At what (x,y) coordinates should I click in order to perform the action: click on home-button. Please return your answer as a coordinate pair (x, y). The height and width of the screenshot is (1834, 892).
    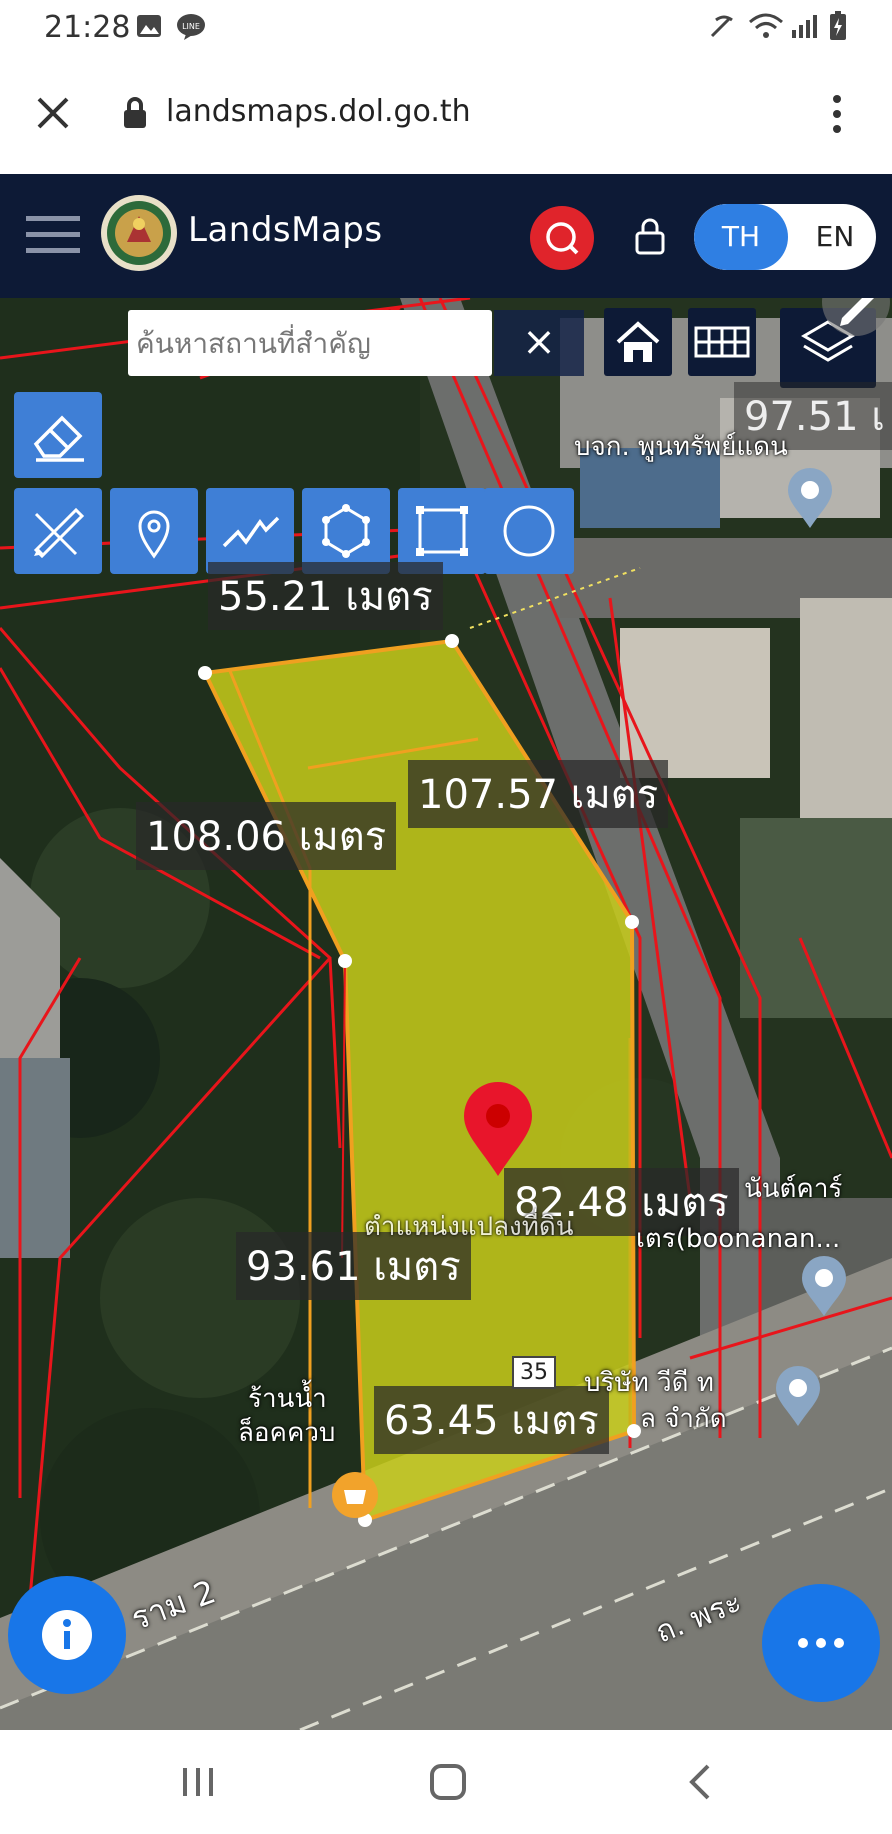
    Looking at the image, I should click on (638, 342).